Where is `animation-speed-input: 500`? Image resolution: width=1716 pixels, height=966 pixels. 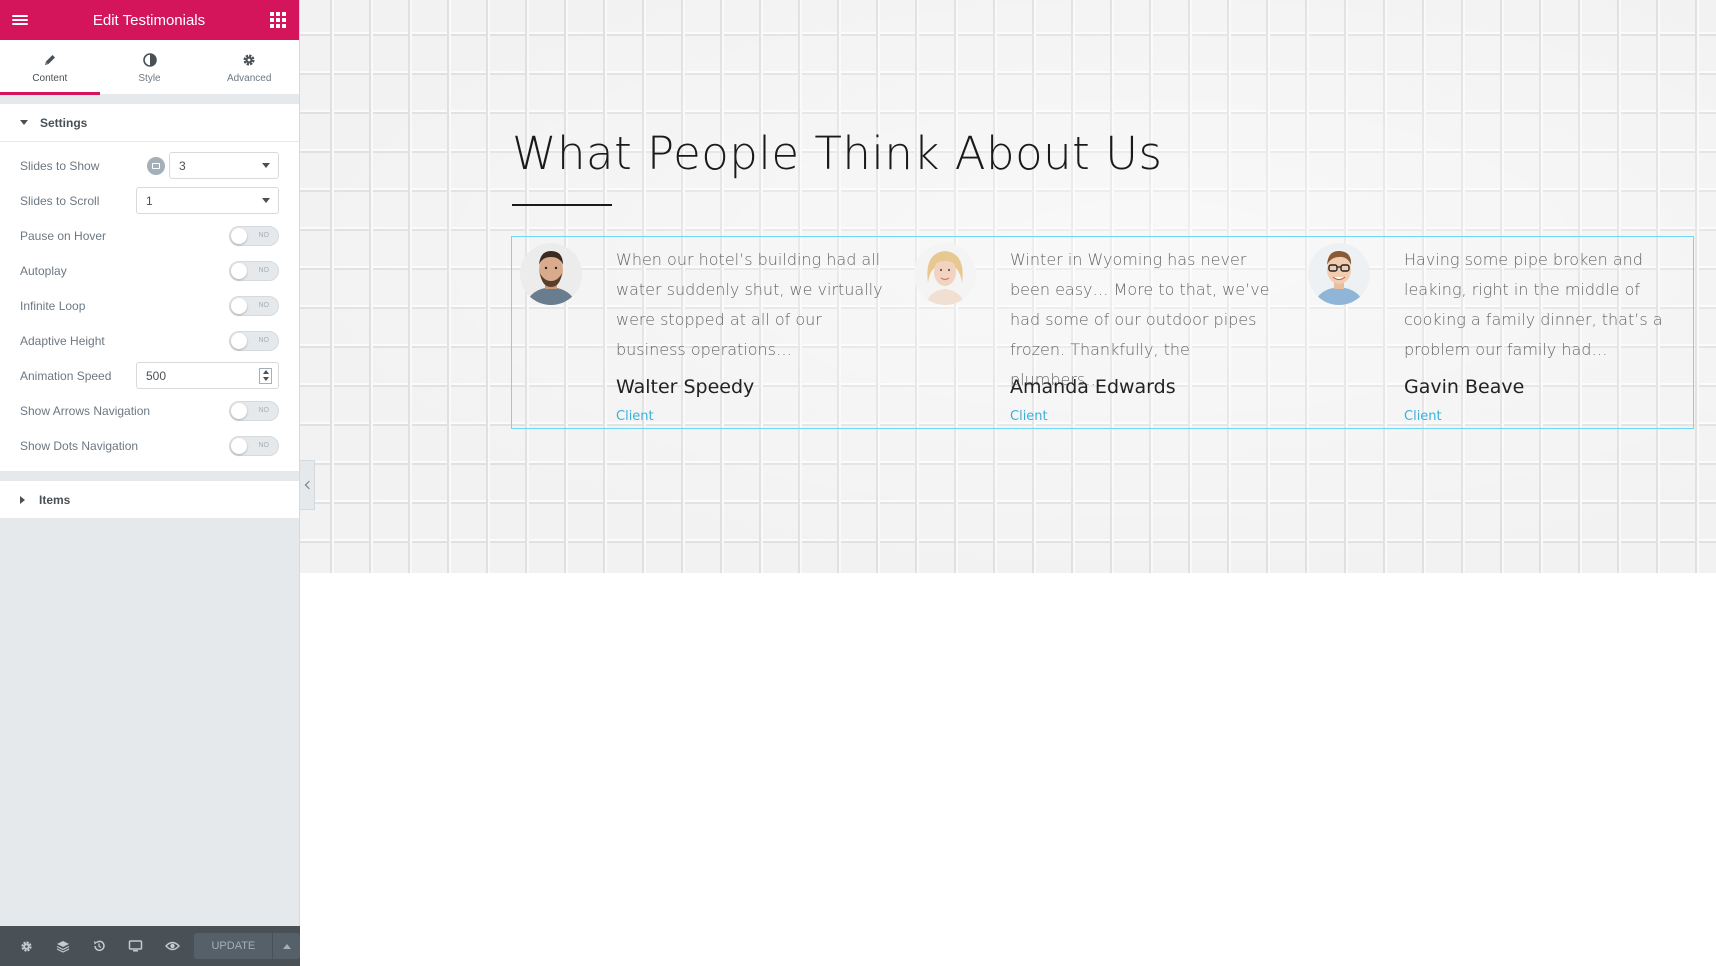
animation-speed-input: 500 is located at coordinates (207, 375).